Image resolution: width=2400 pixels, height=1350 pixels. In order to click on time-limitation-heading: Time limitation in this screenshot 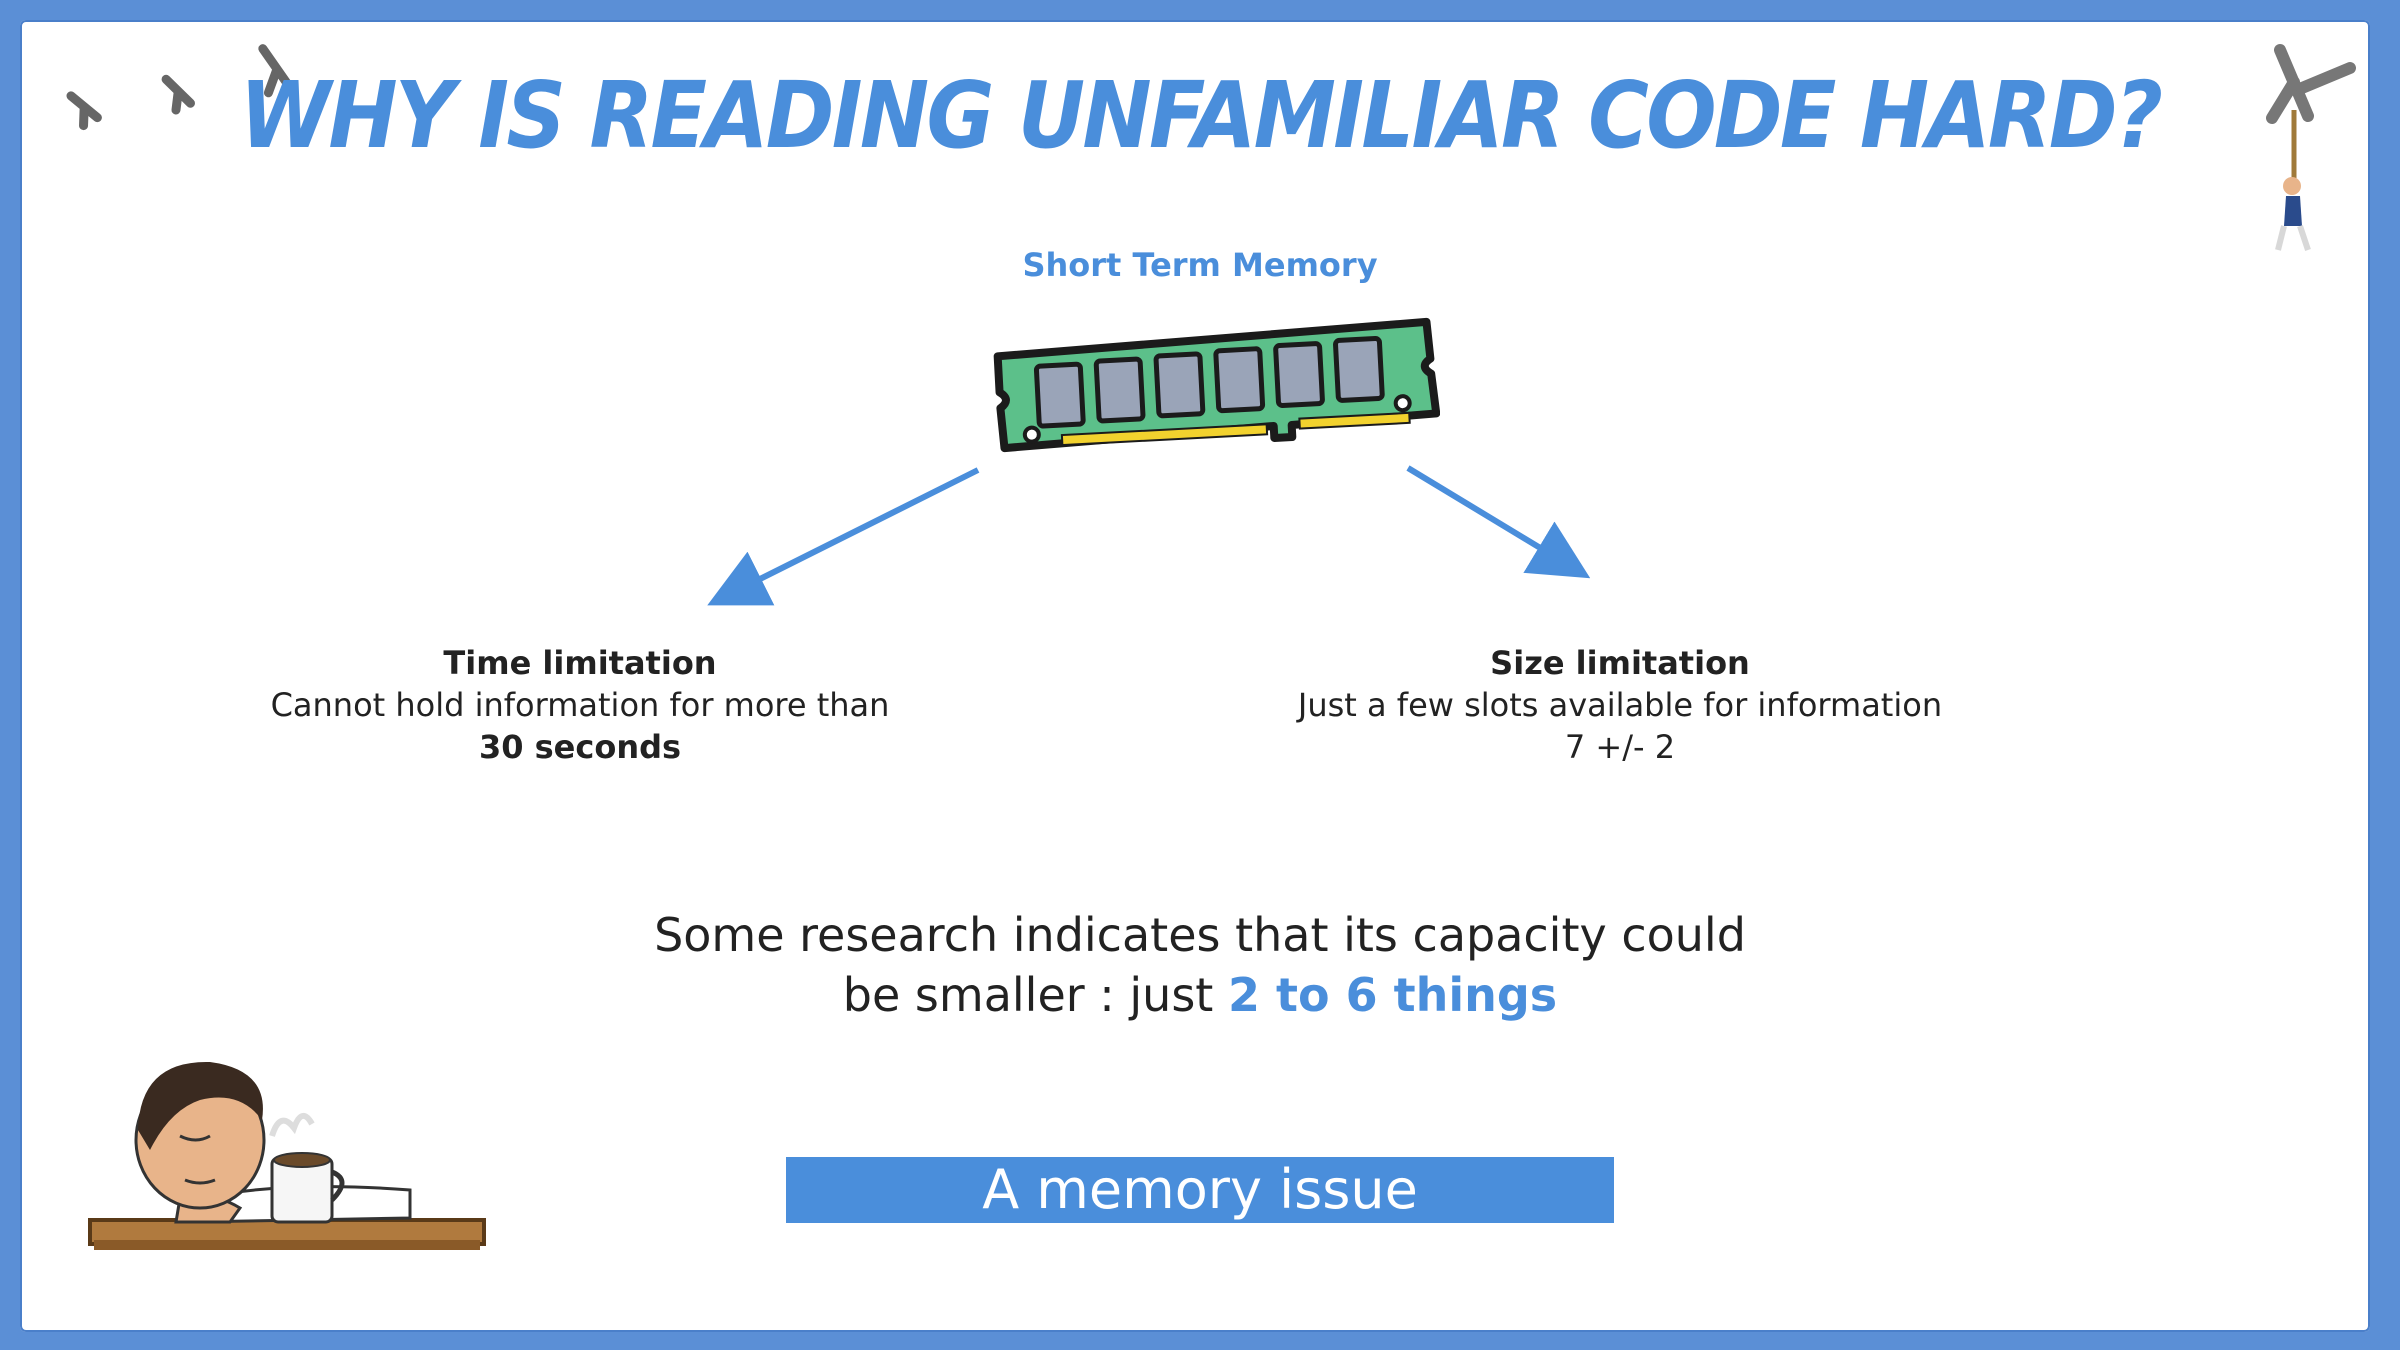, I will do `click(580, 663)`.